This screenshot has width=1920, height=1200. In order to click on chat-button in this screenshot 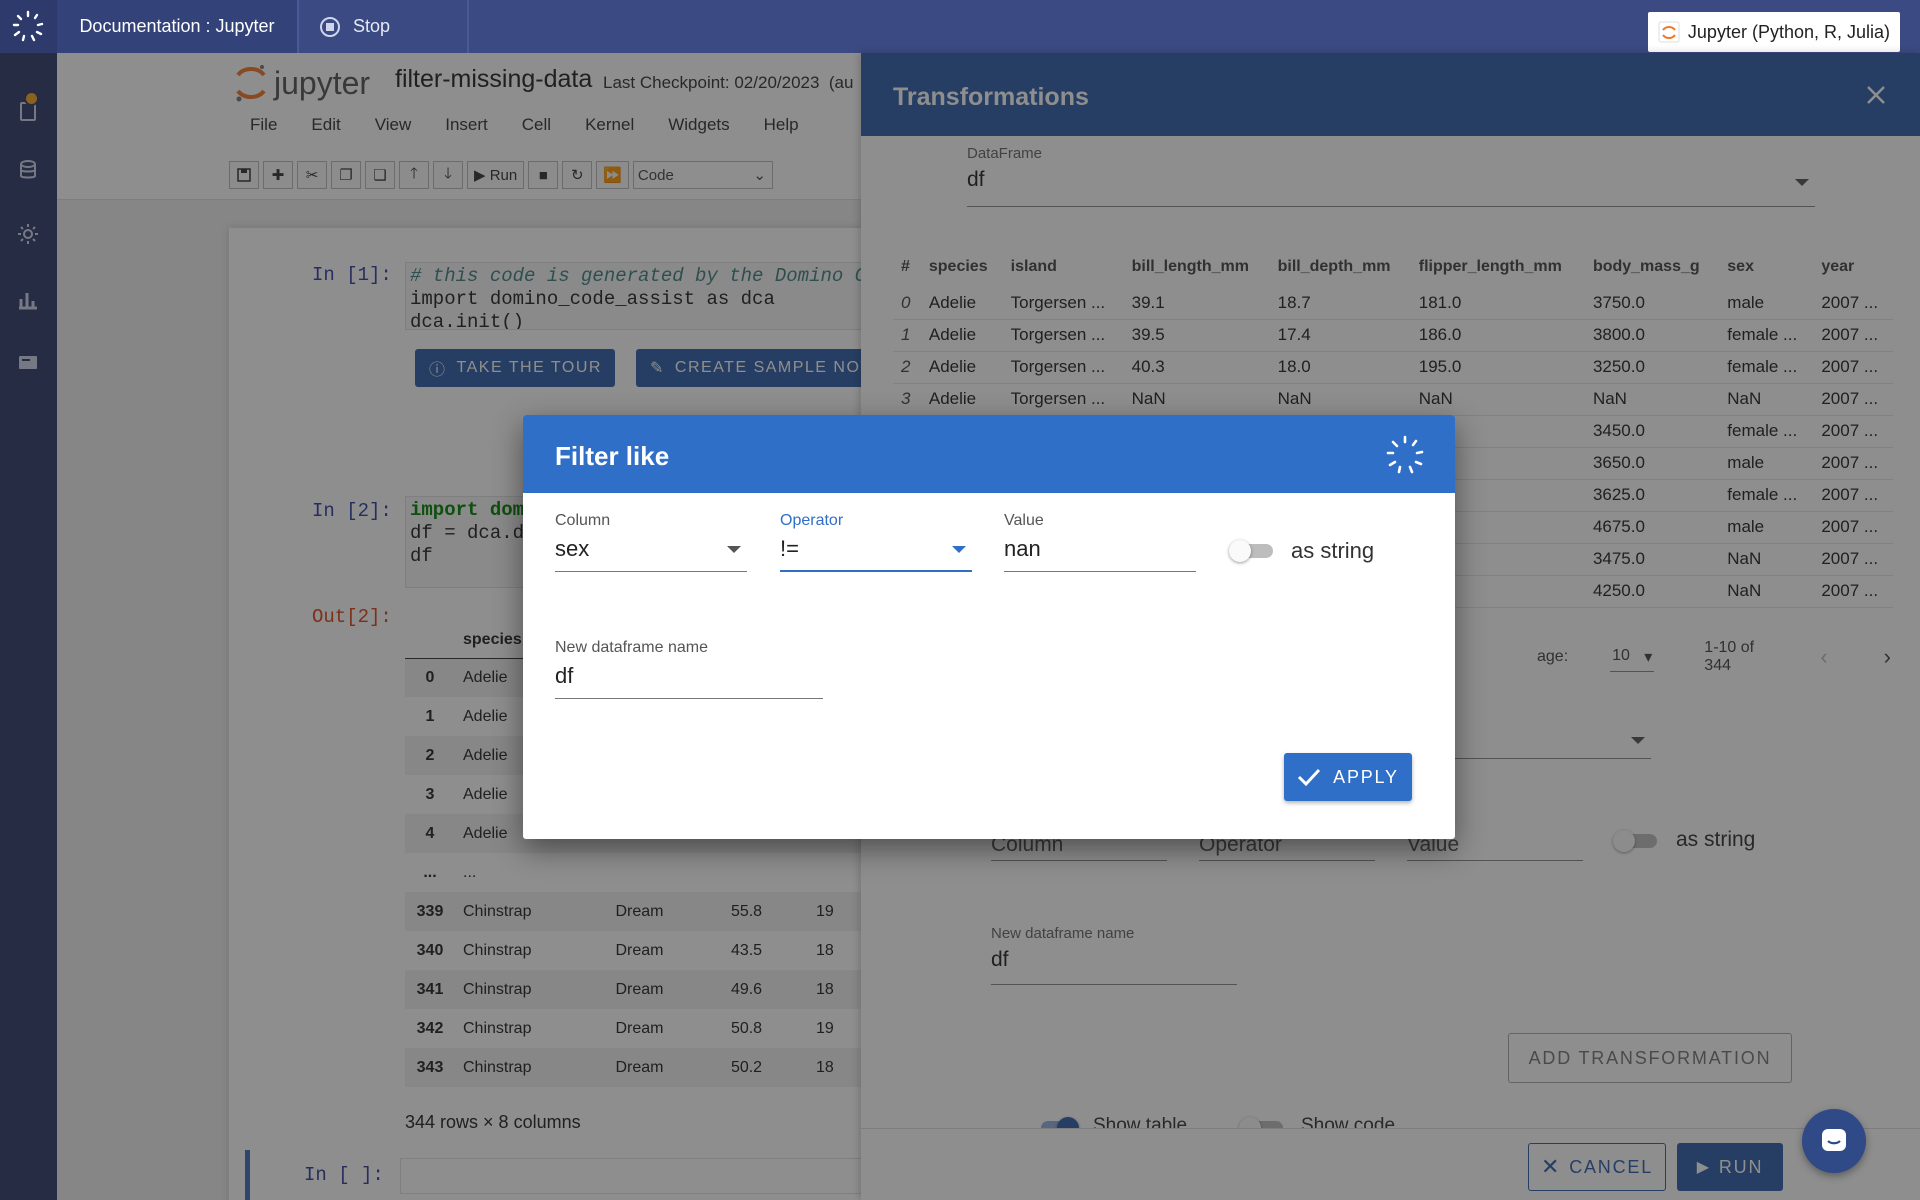, I will do `click(1834, 1141)`.